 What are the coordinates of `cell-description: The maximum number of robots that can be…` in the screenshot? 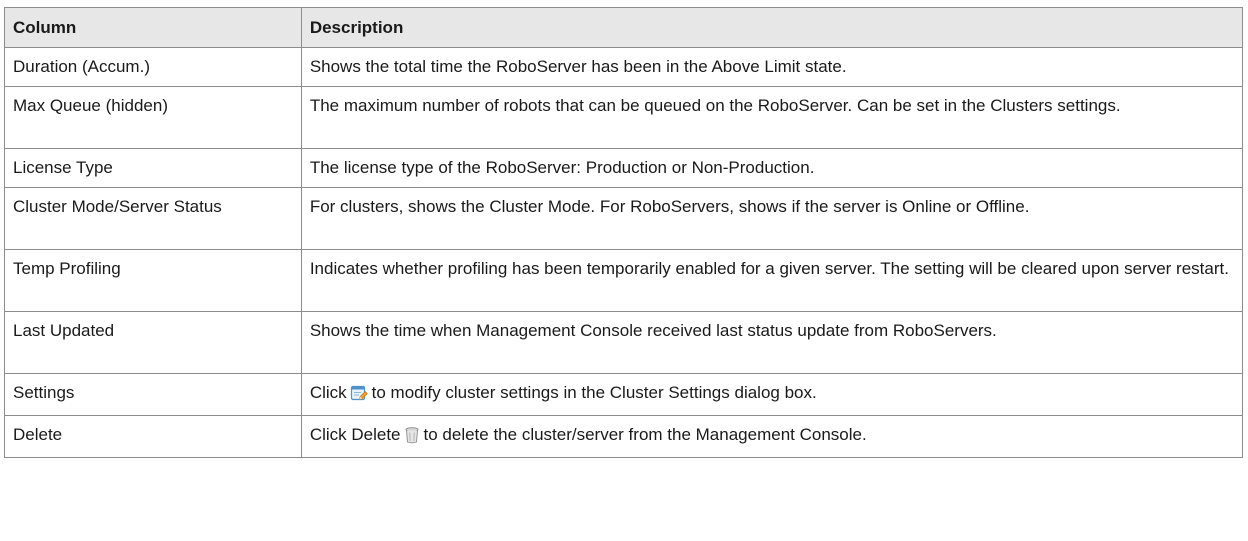 It's located at (772, 117).